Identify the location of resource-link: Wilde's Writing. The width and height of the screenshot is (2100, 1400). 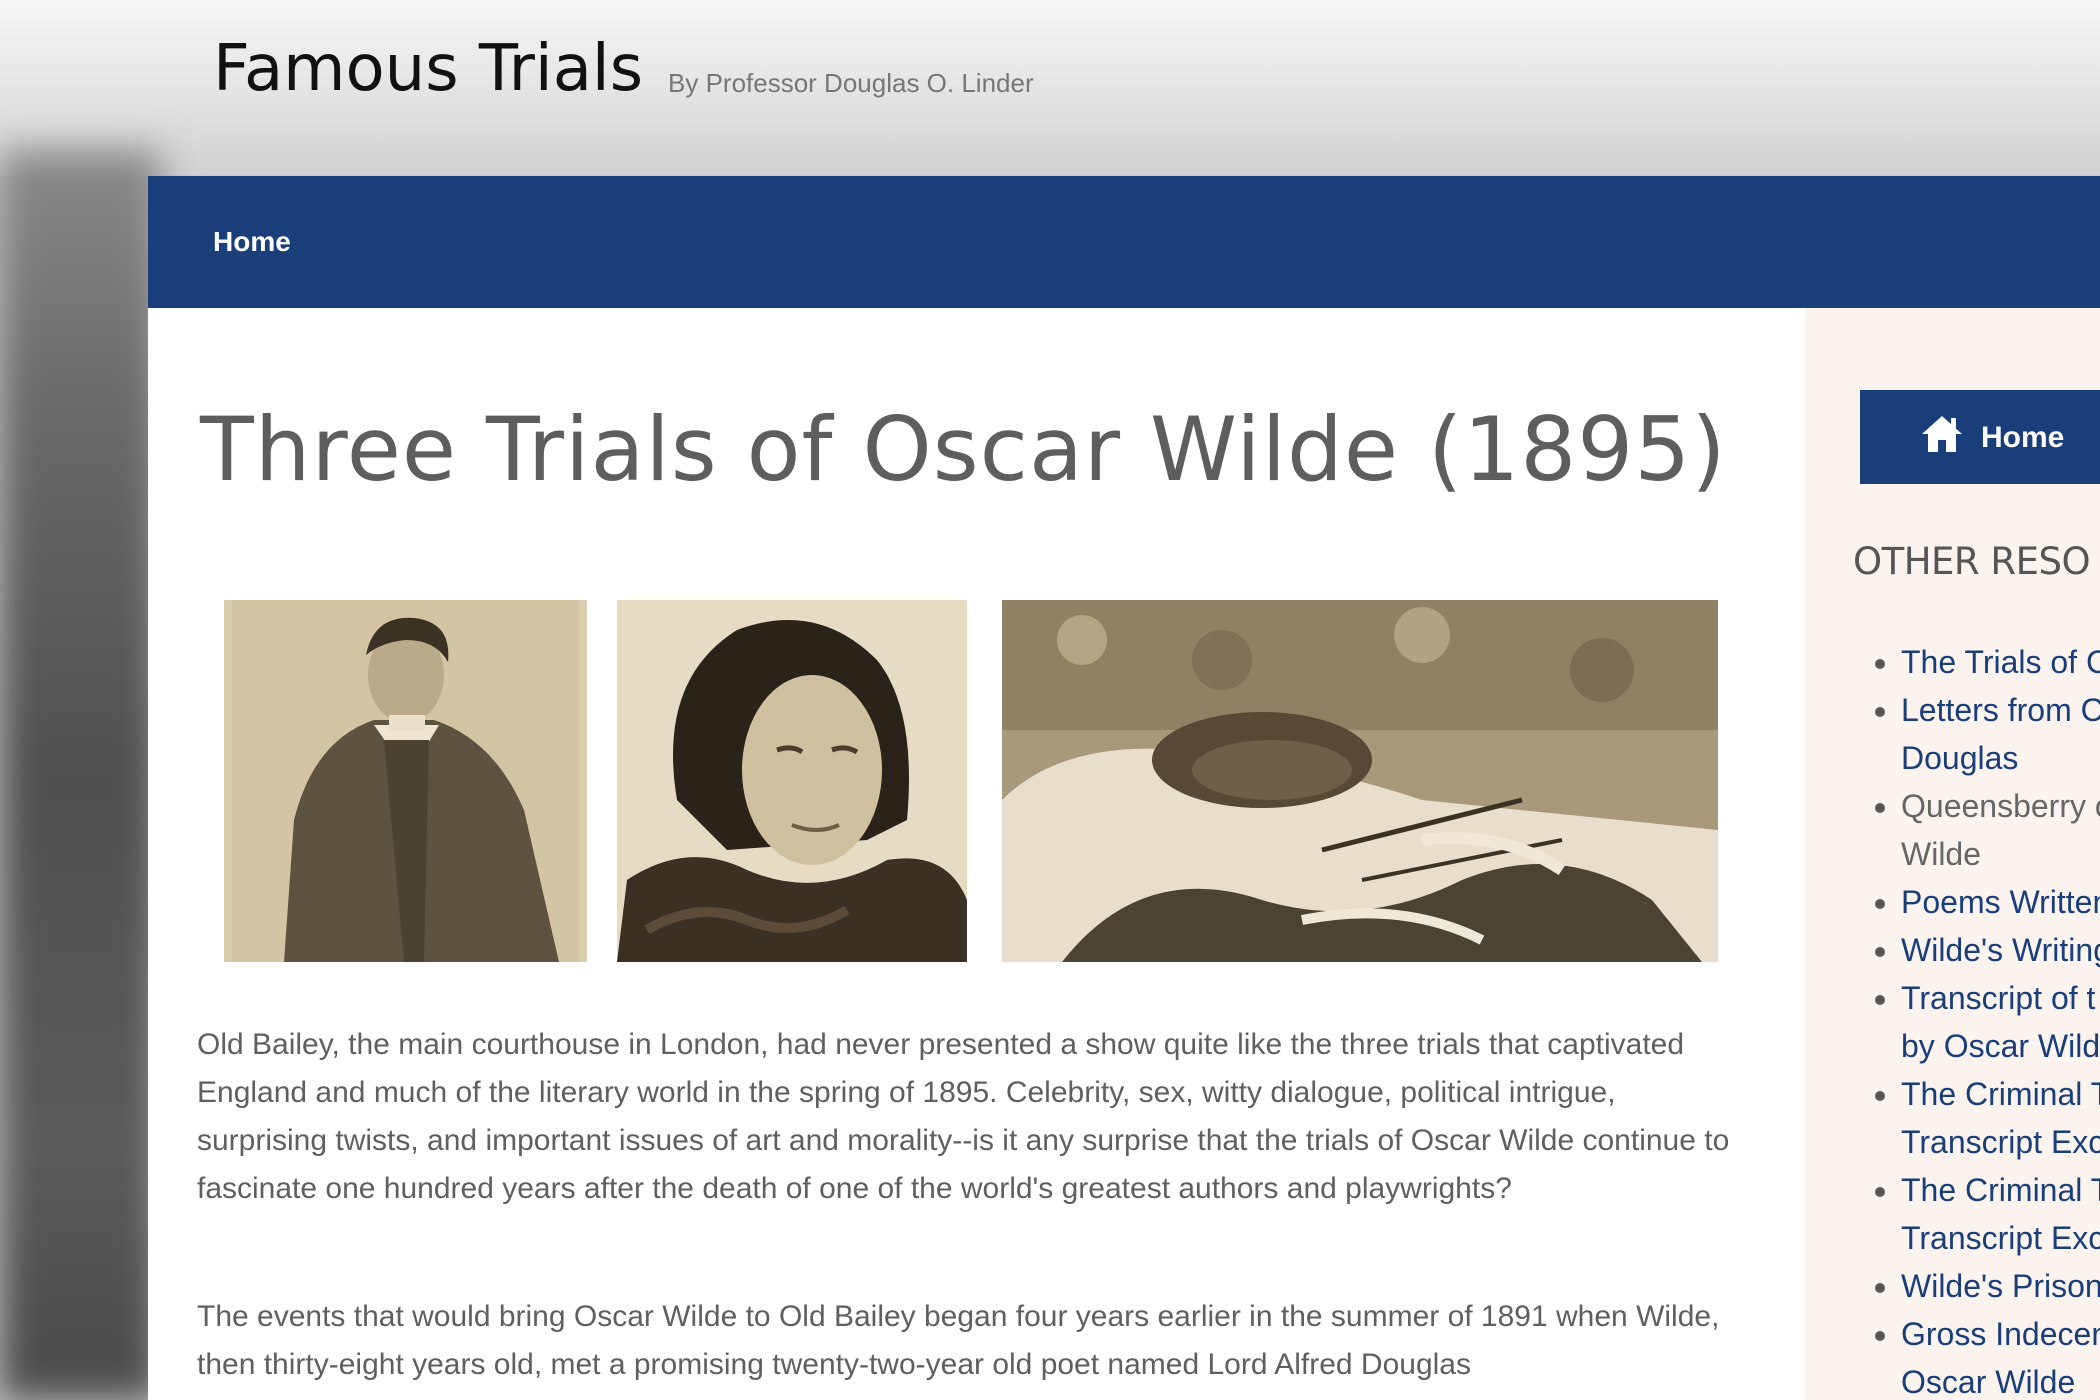
(2000, 950).